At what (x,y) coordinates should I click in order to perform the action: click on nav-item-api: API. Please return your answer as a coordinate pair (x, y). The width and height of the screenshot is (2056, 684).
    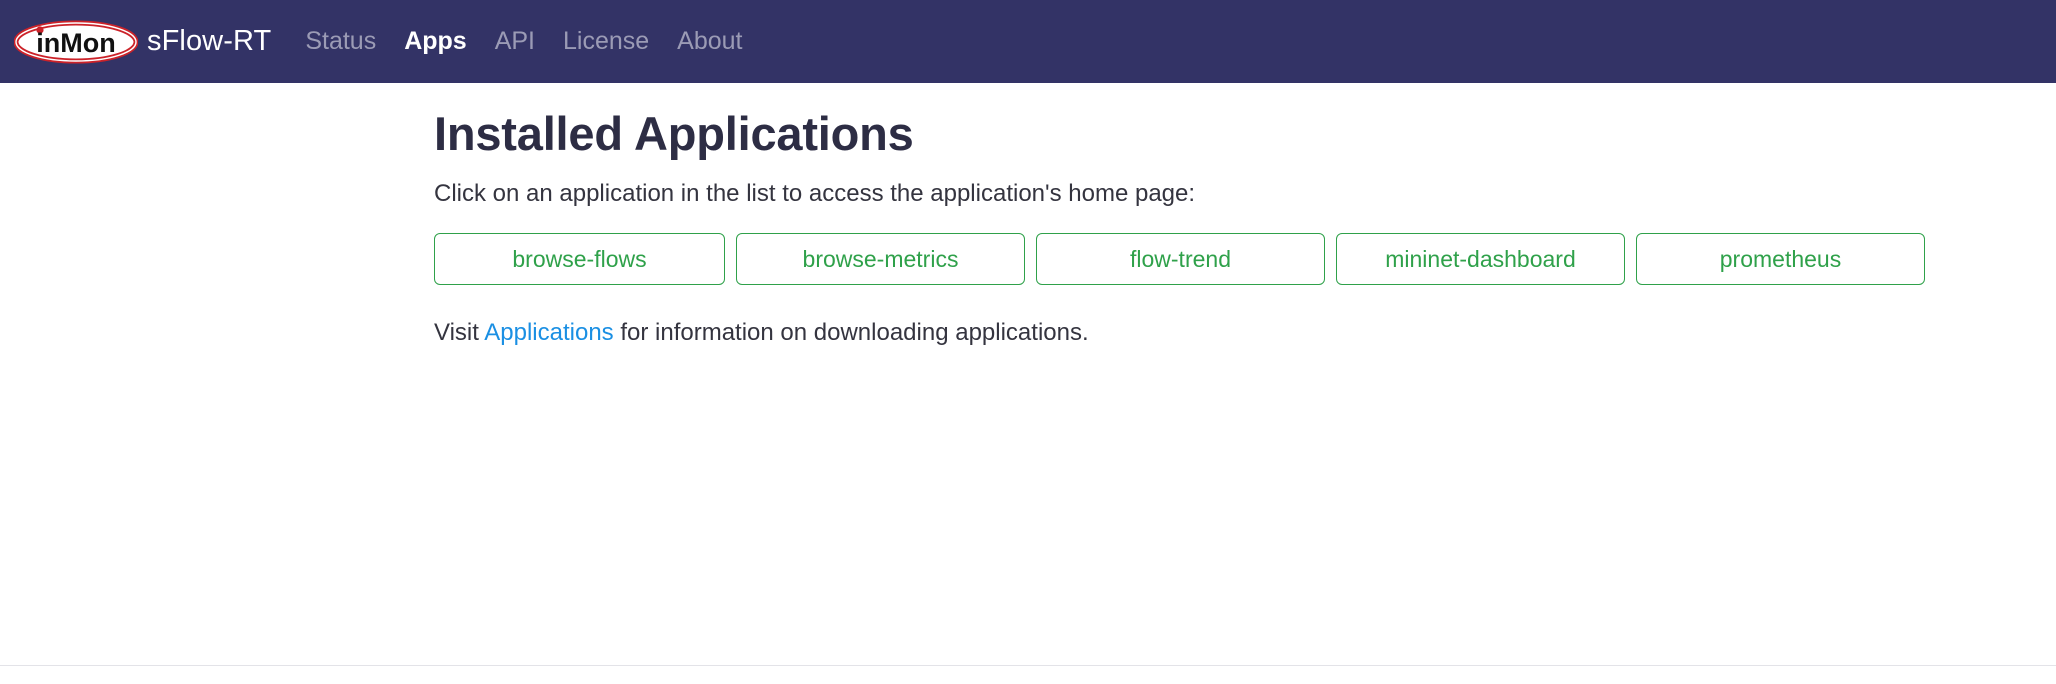
    Looking at the image, I should click on (515, 41).